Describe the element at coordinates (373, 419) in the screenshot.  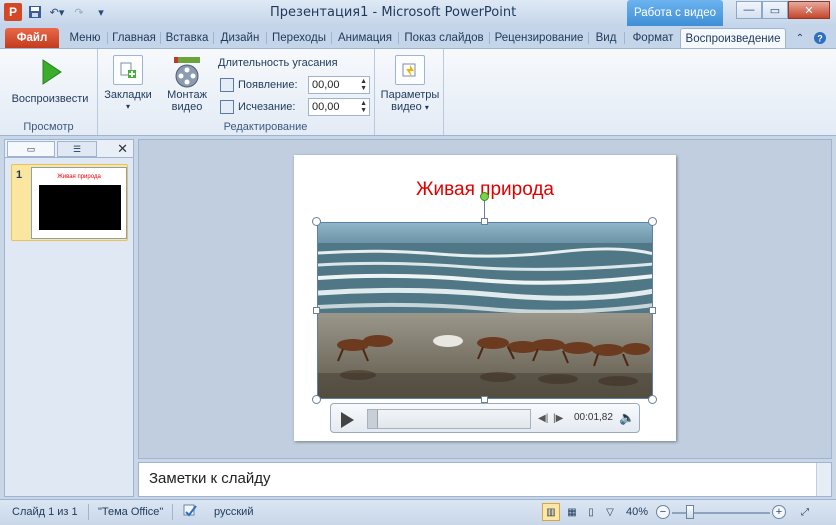
I see `seek-progress` at that location.